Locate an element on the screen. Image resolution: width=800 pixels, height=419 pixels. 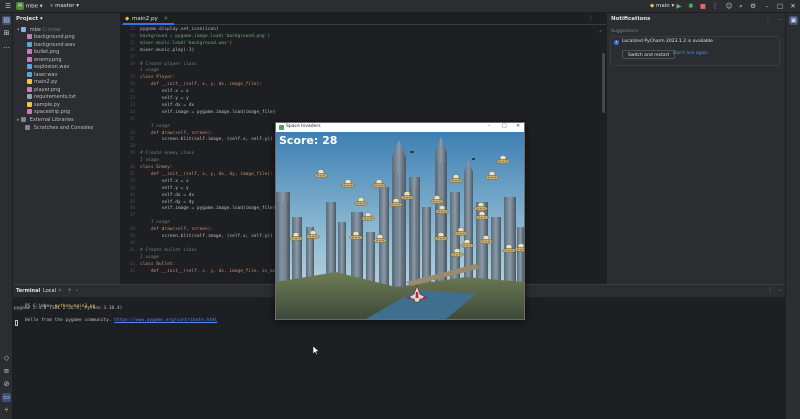
code-line: class Player: is located at coordinates (157, 77).